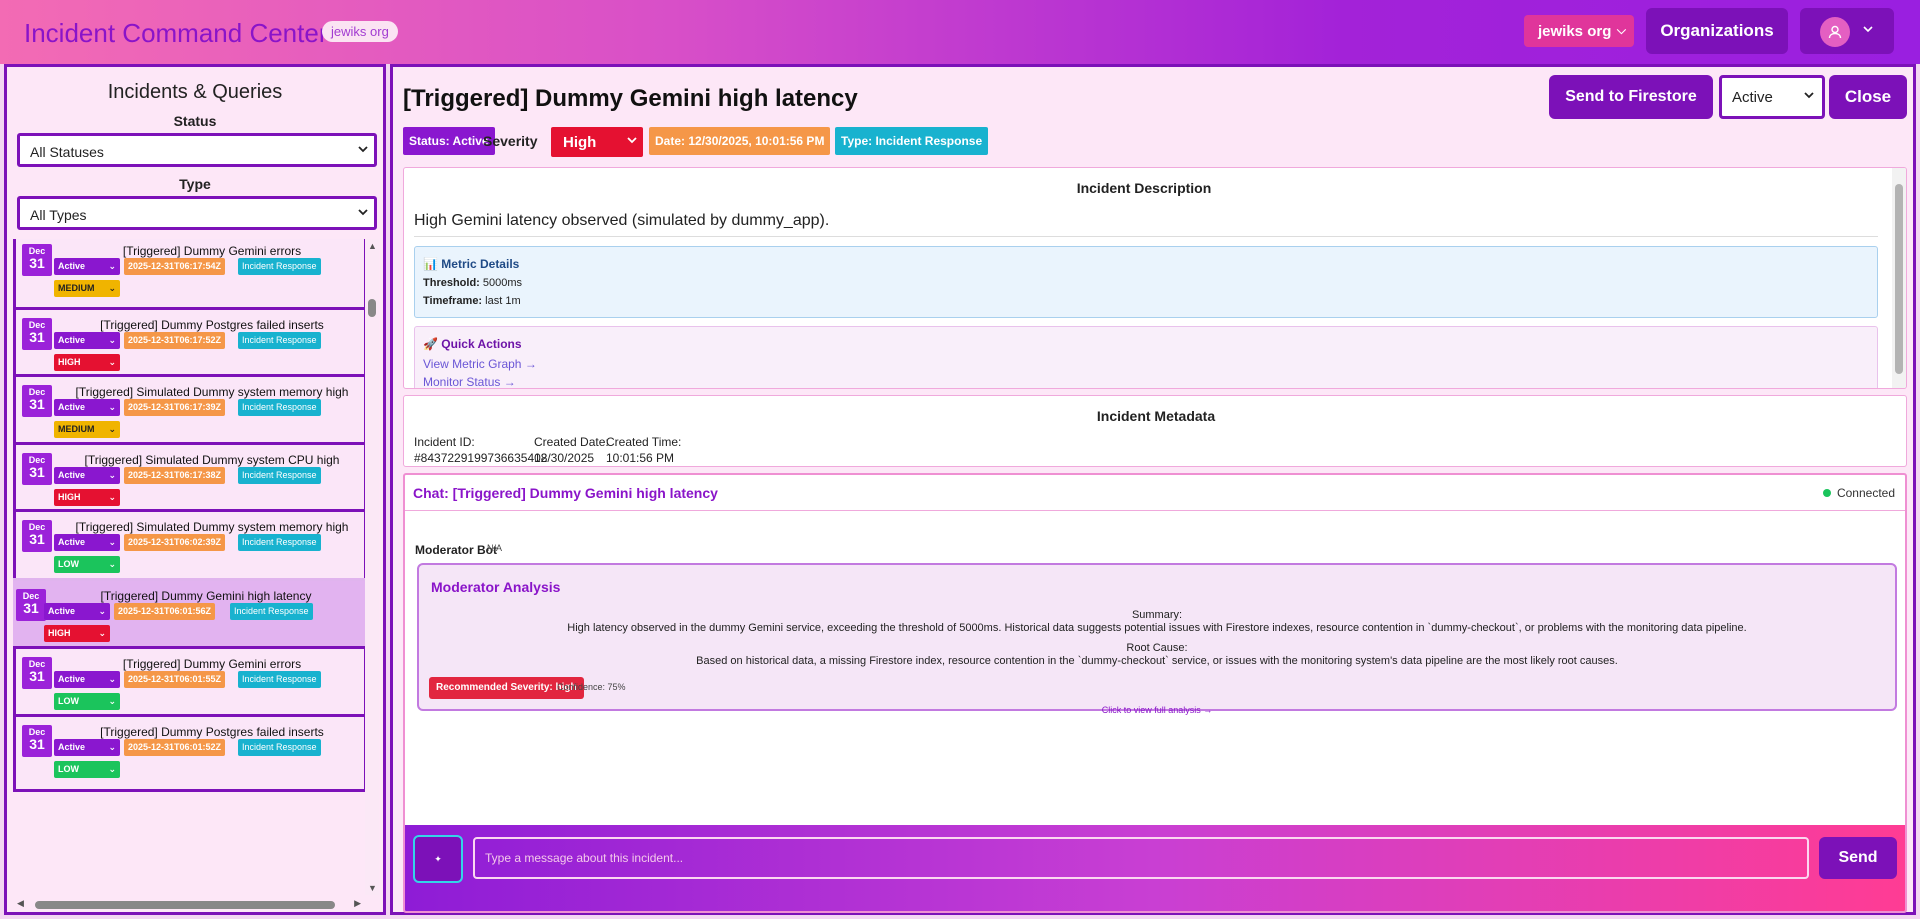 This screenshot has width=1920, height=919. Describe the element at coordinates (58, 215) in the screenshot. I see `type-filter-value: All Types` at that location.